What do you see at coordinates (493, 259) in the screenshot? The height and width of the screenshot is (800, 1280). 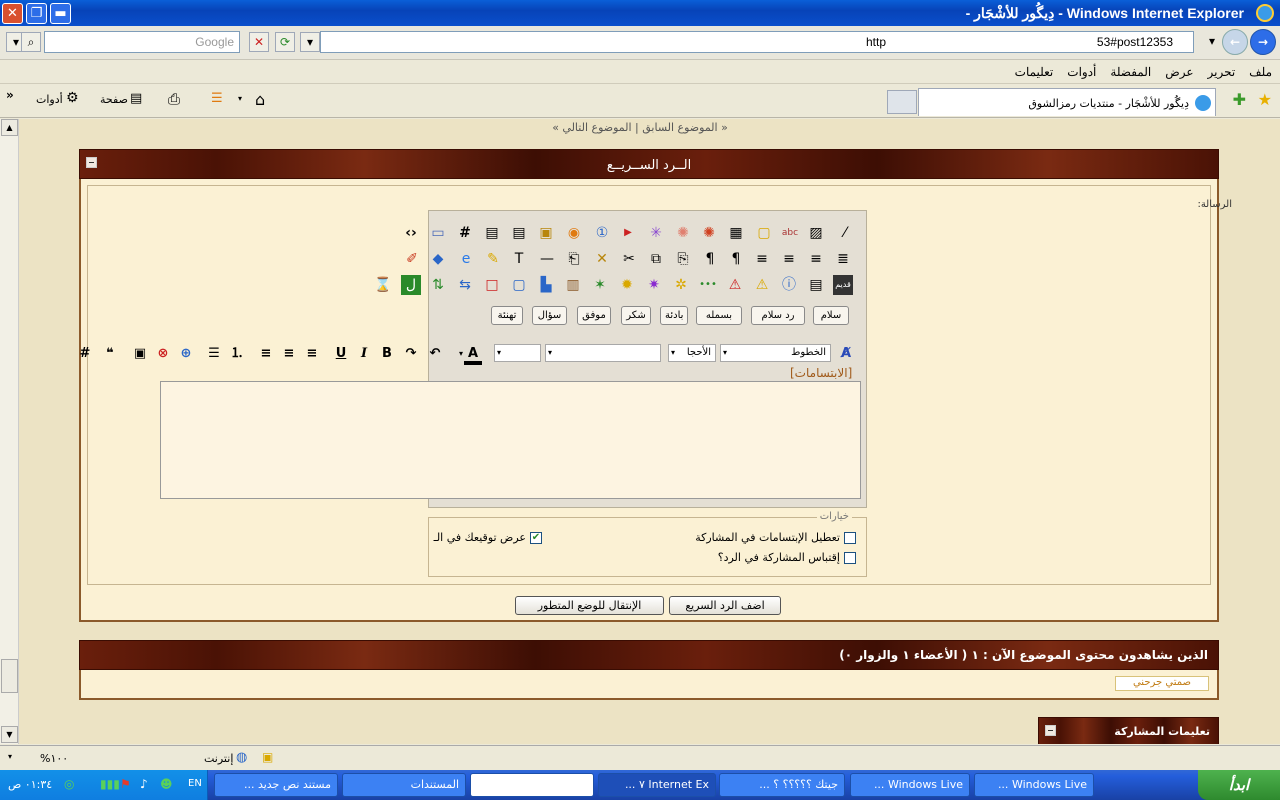 I see `highlight-icon: ✎` at bounding box center [493, 259].